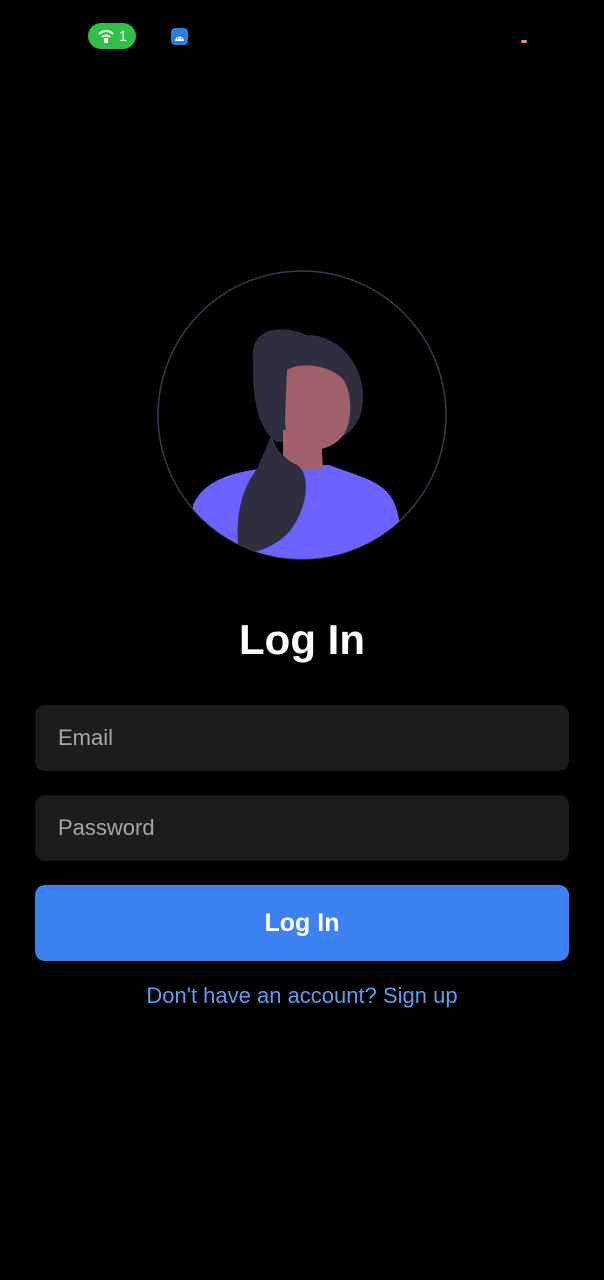 The width and height of the screenshot is (604, 1280). What do you see at coordinates (302, 923) in the screenshot?
I see `login-button: Log In` at bounding box center [302, 923].